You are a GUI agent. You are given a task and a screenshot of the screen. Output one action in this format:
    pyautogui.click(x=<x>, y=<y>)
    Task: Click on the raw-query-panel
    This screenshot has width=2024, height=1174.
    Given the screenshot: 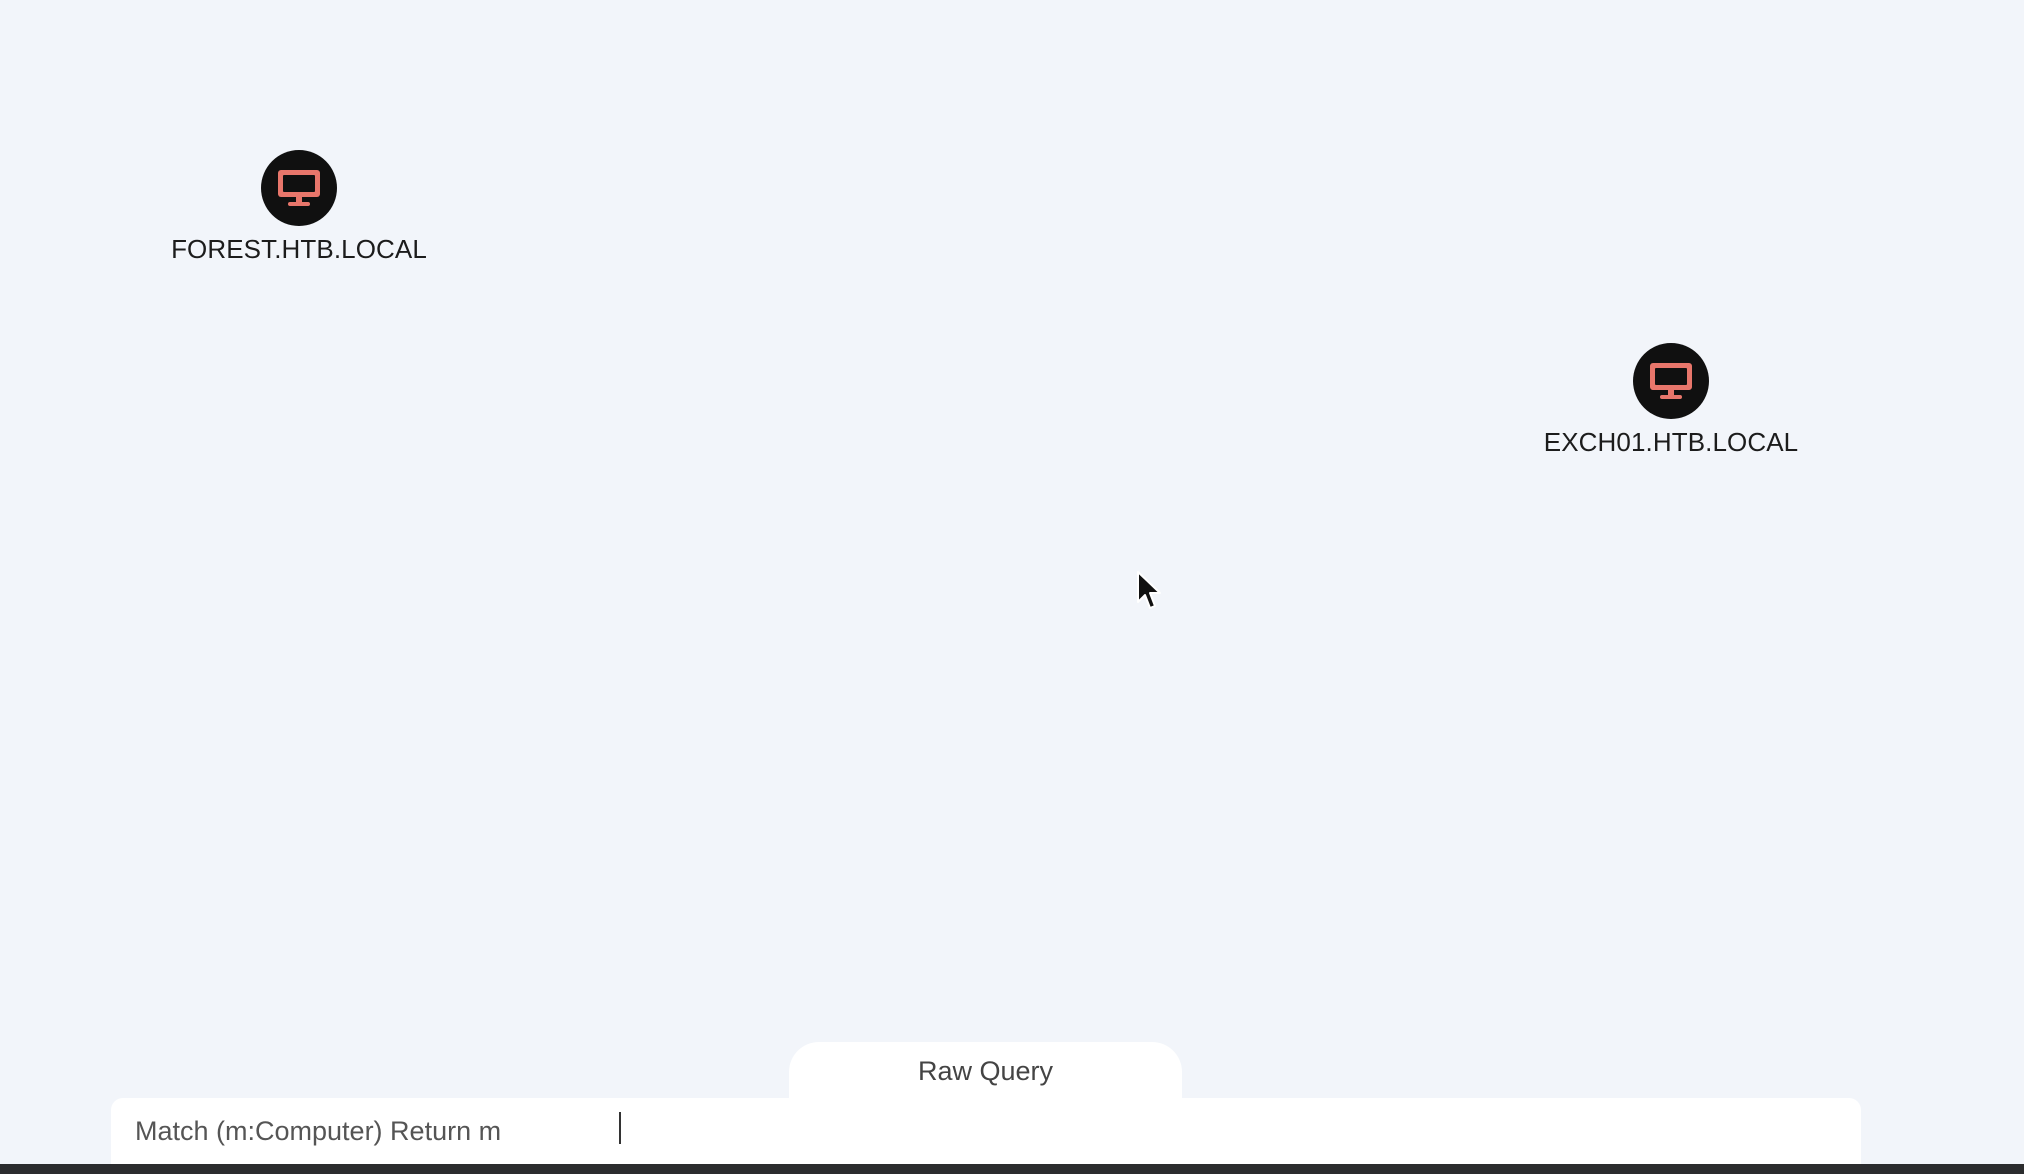 What is the action you would take?
    pyautogui.click(x=986, y=1131)
    